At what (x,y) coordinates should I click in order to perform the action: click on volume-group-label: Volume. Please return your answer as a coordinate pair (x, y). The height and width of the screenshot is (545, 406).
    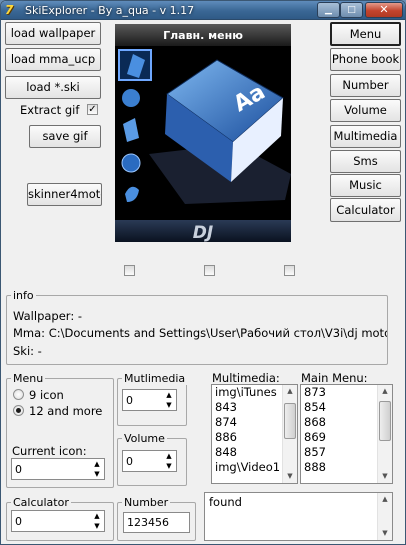
    Looking at the image, I should click on (144, 438).